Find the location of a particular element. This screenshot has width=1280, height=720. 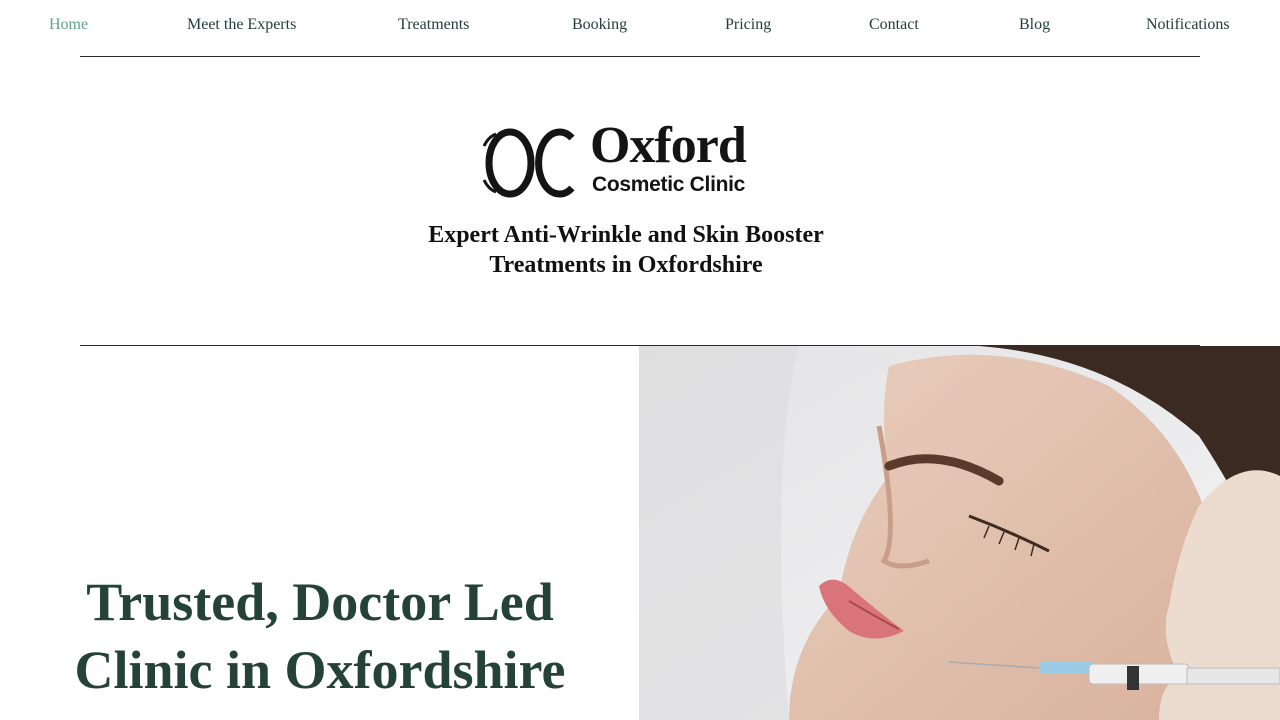

hero-heading-line-2: Clinic in Oxfordshire is located at coordinates (320, 670).